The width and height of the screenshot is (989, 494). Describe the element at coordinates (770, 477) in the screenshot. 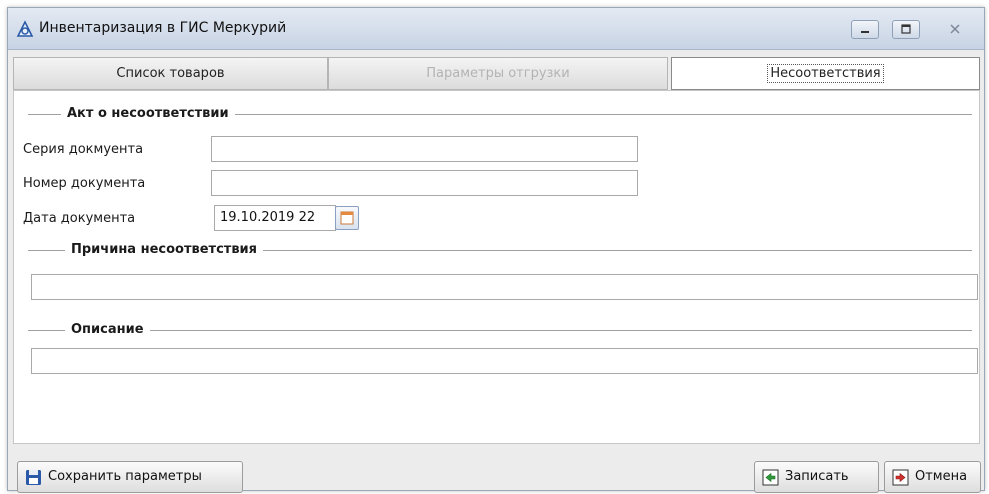

I see `write-arrow-icon` at that location.